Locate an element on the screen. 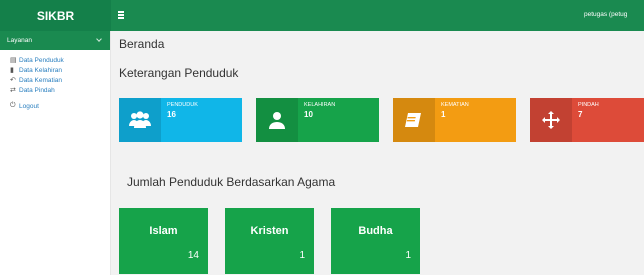 This screenshot has height=275, width=644. power-icon: ⏻ is located at coordinates (13, 105).